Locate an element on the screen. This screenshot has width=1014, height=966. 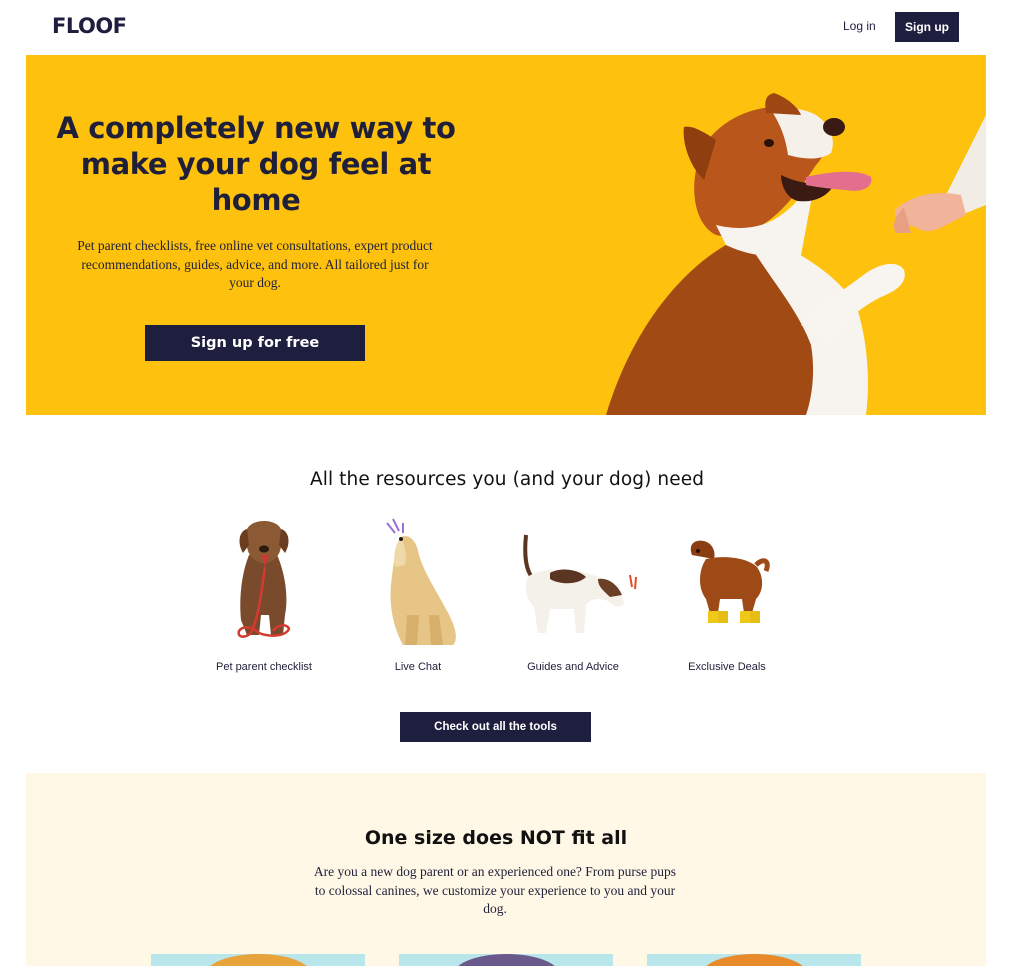
resource-pet-parent-checklist: Pet parent checklist is located at coordinates (264, 597).